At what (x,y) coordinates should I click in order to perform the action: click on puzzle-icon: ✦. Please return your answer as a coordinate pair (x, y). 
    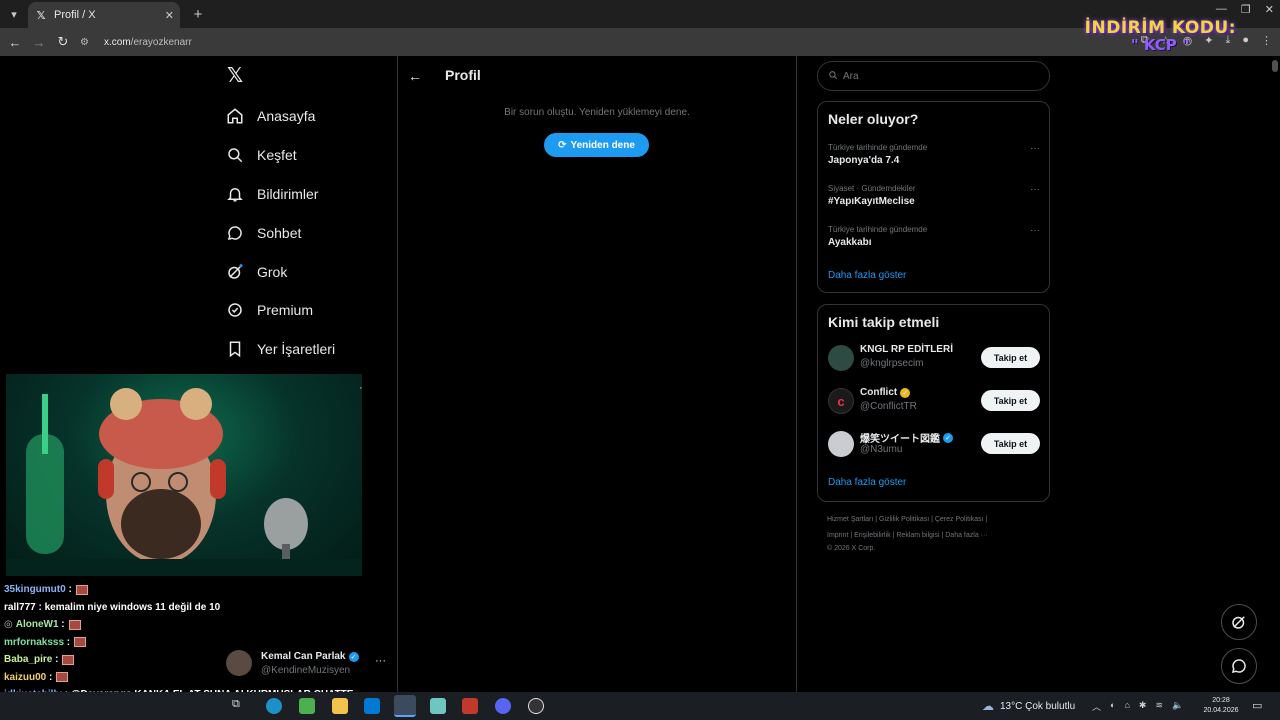
    Looking at the image, I should click on (1208, 40).